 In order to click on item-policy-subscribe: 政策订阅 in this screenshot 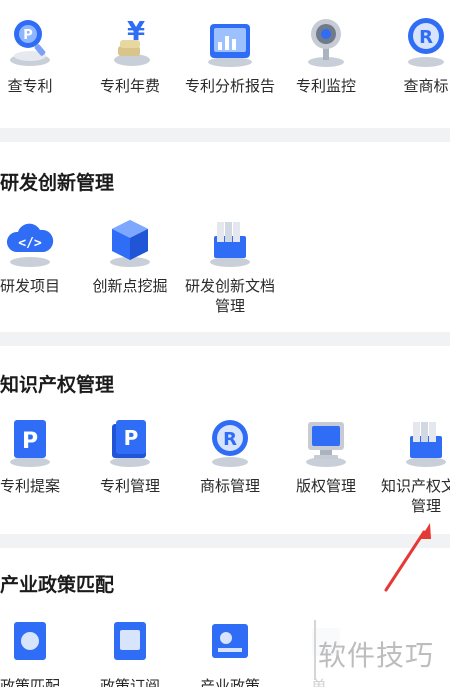, I will do `click(130, 650)`.